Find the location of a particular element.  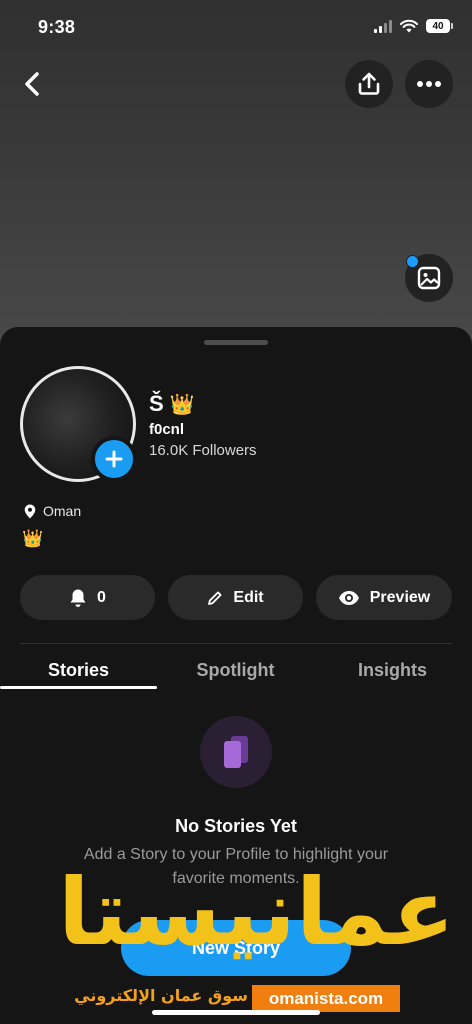

plus-icon is located at coordinates (114, 459).